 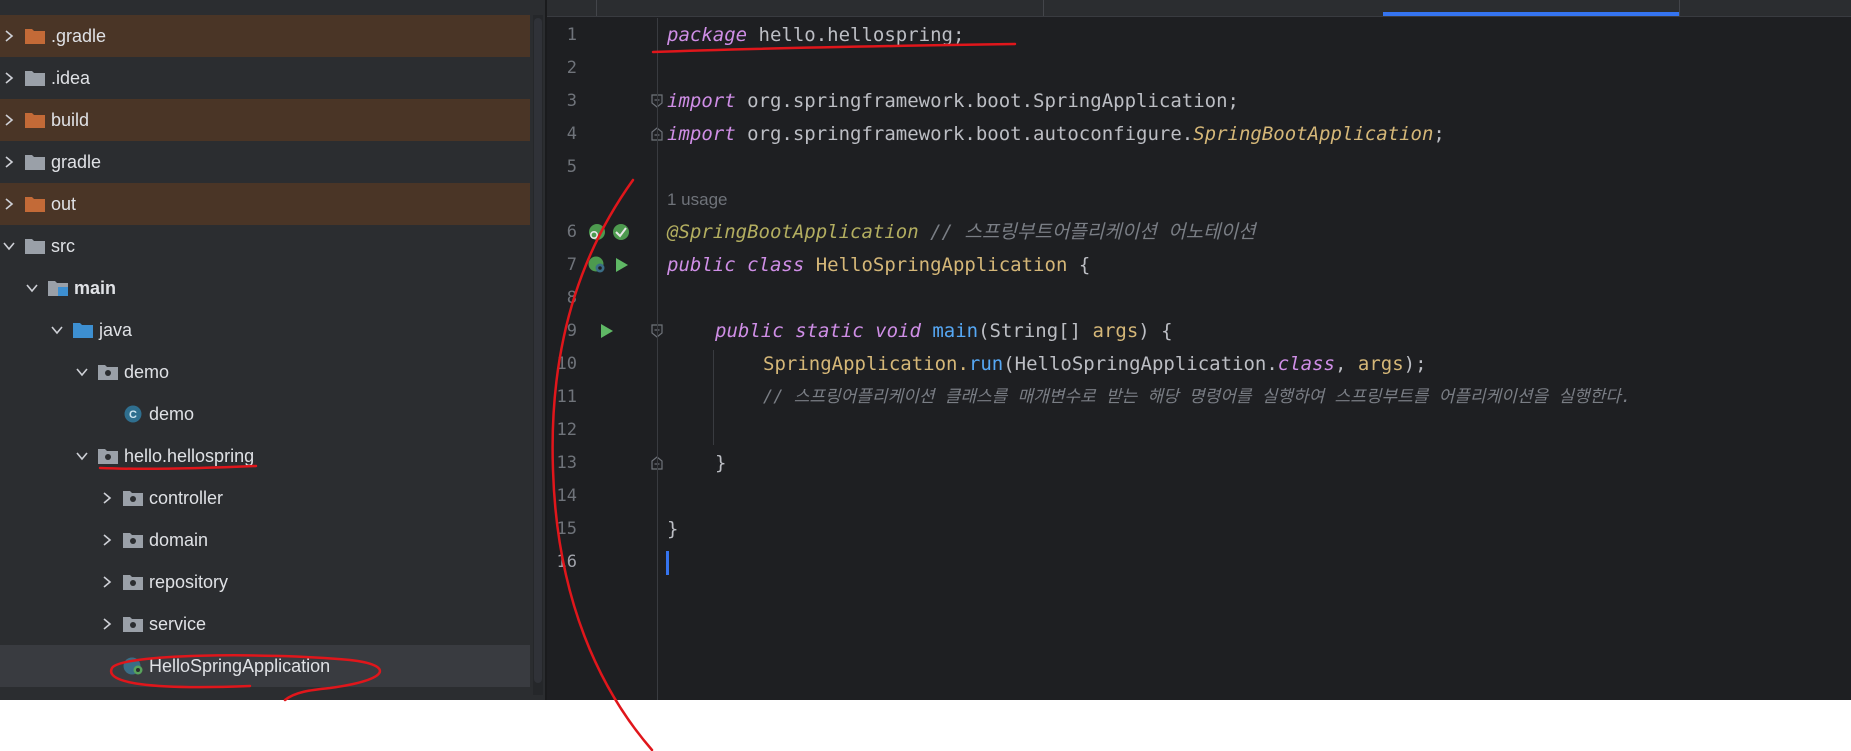 What do you see at coordinates (866, 364) in the screenshot?
I see `class-name: SpringApplication.` at bounding box center [866, 364].